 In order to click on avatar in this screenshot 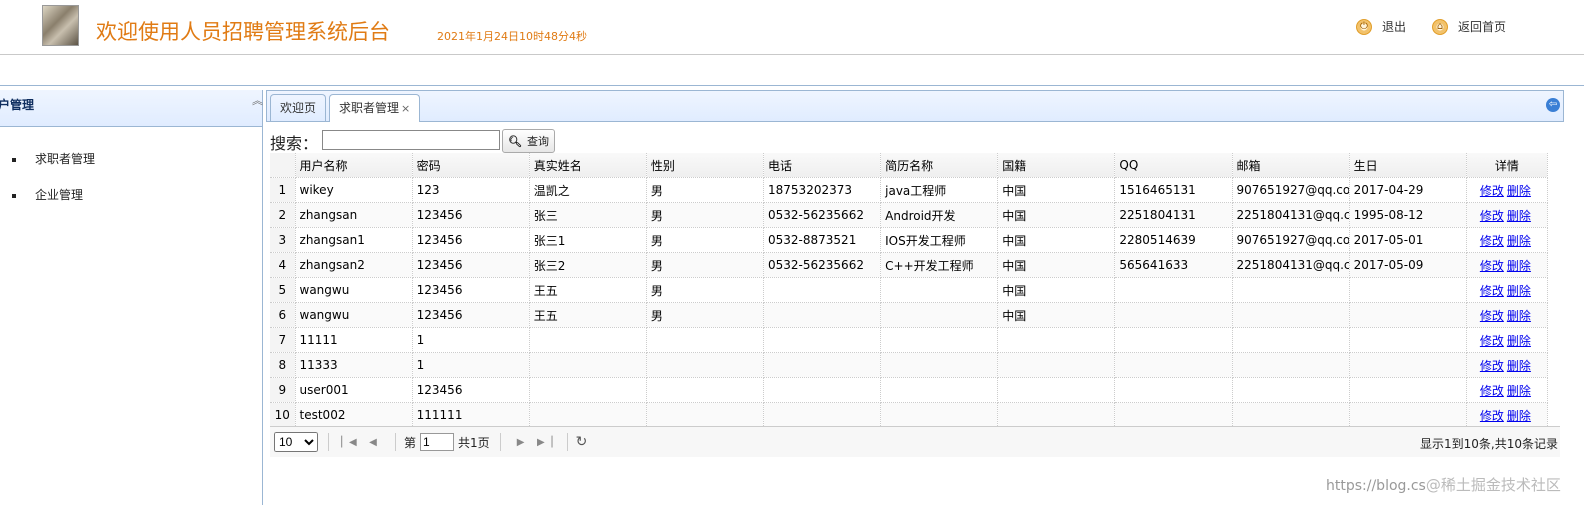, I will do `click(60, 25)`.